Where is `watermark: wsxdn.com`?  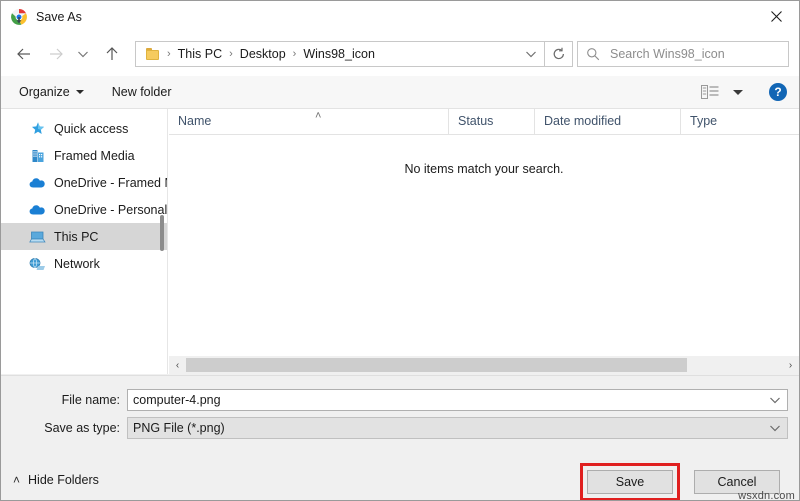
watermark: wsxdn.com is located at coordinates (766, 495).